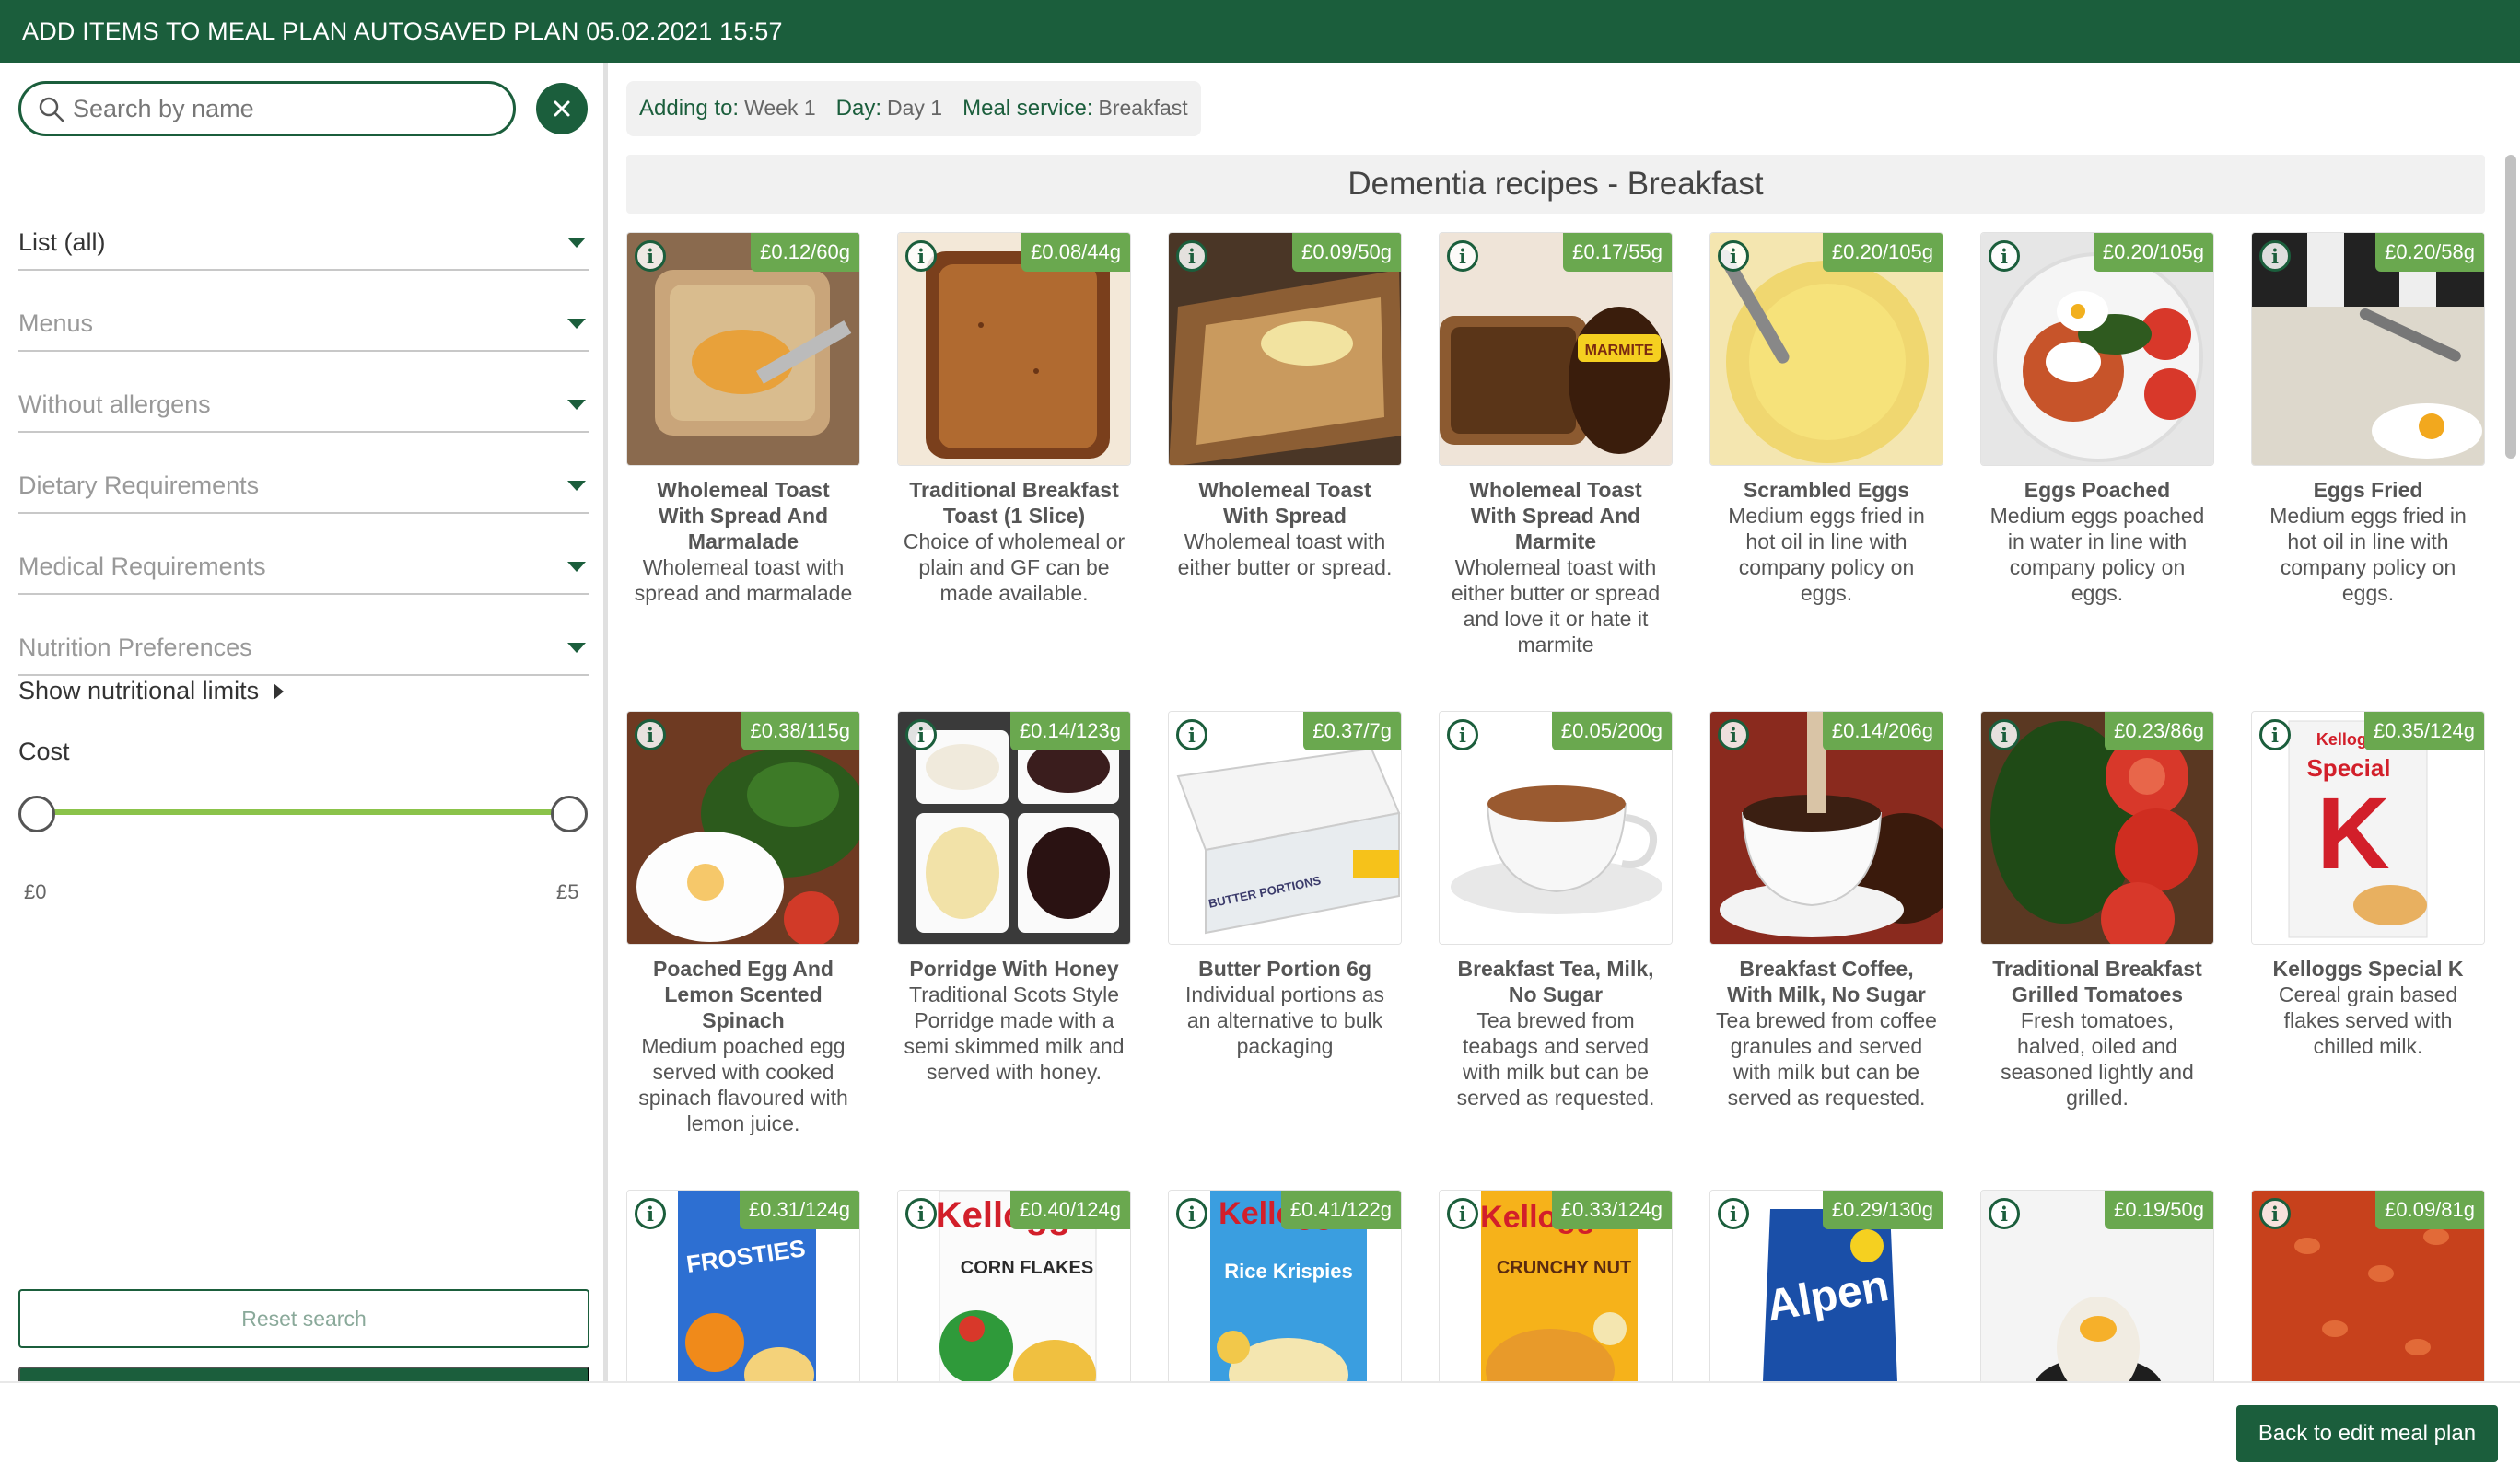  What do you see at coordinates (303, 243) in the screenshot?
I see `filter-list: List (all)` at bounding box center [303, 243].